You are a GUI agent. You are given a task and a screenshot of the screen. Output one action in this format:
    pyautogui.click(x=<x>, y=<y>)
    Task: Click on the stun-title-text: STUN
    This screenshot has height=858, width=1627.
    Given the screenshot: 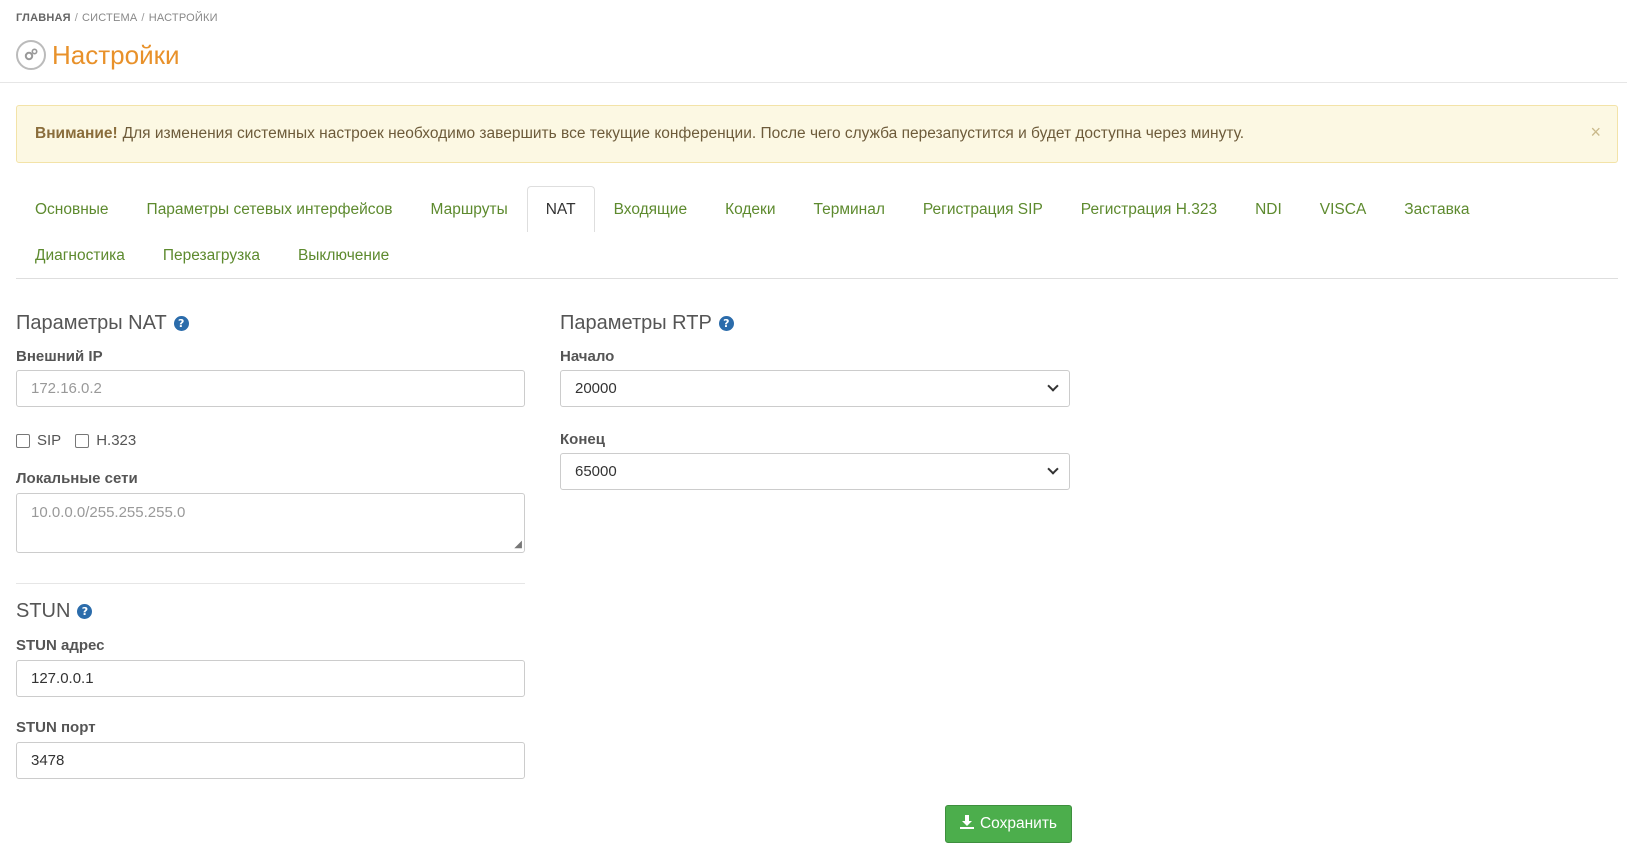 What is the action you would take?
    pyautogui.click(x=43, y=611)
    